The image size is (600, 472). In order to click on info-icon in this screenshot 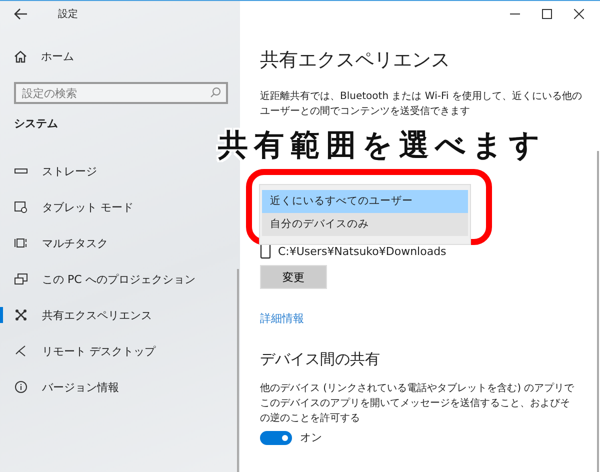, I will do `click(21, 387)`.